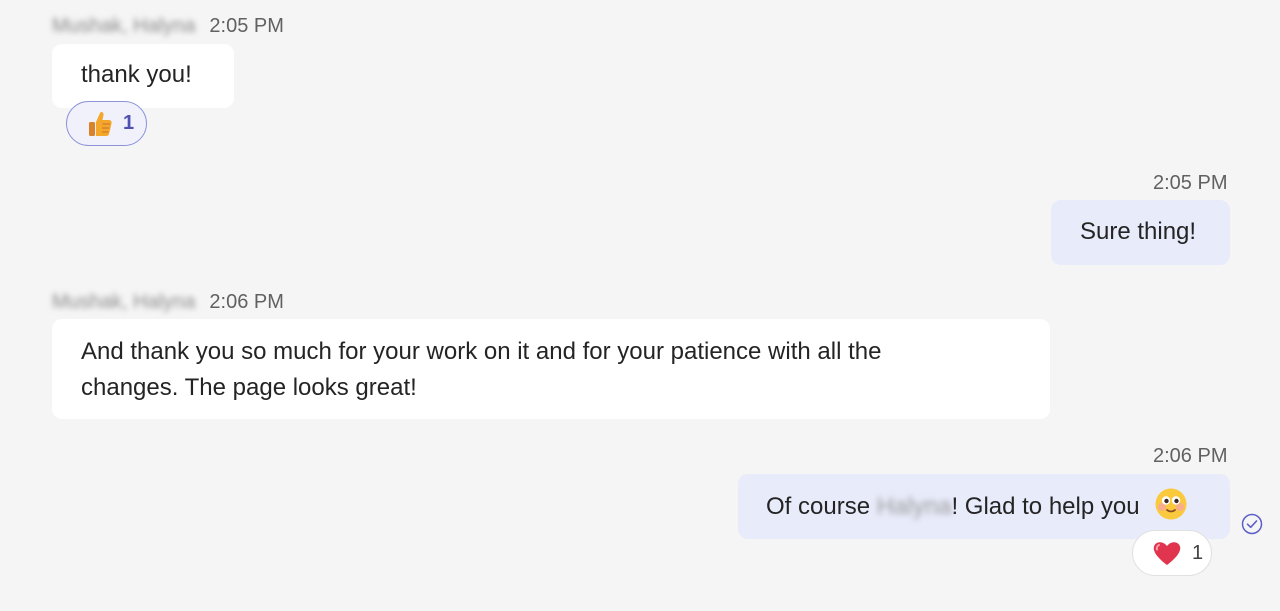 This screenshot has height=611, width=1280. Describe the element at coordinates (914, 507) in the screenshot. I see `mention-name: Halyna` at that location.